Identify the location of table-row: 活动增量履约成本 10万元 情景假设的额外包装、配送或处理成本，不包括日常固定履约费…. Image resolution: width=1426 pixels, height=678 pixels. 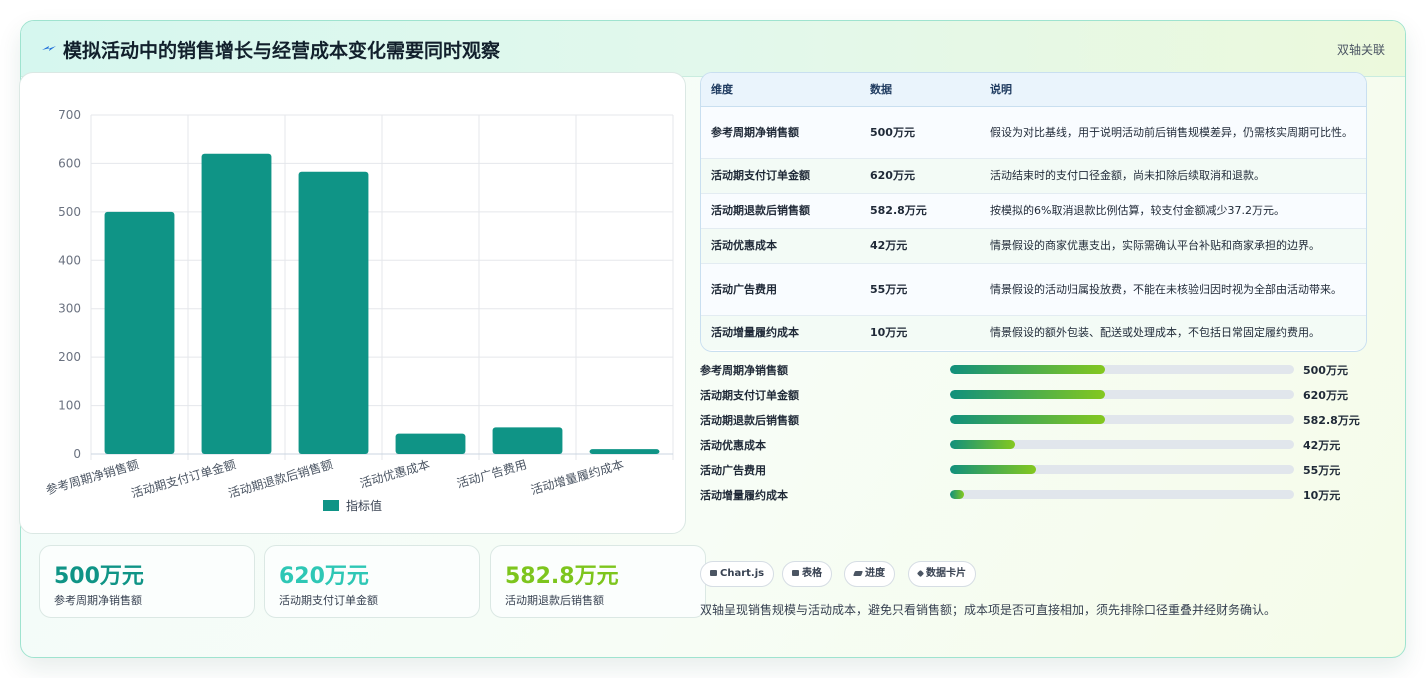
(1033, 332).